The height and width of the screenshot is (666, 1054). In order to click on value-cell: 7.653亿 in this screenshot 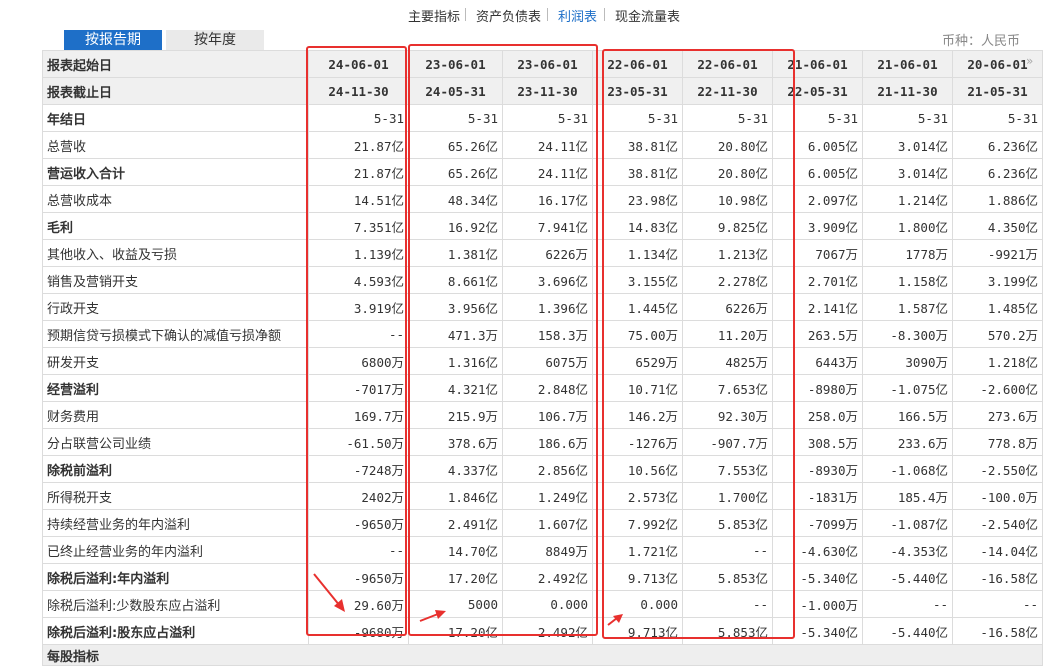, I will do `click(727, 388)`.